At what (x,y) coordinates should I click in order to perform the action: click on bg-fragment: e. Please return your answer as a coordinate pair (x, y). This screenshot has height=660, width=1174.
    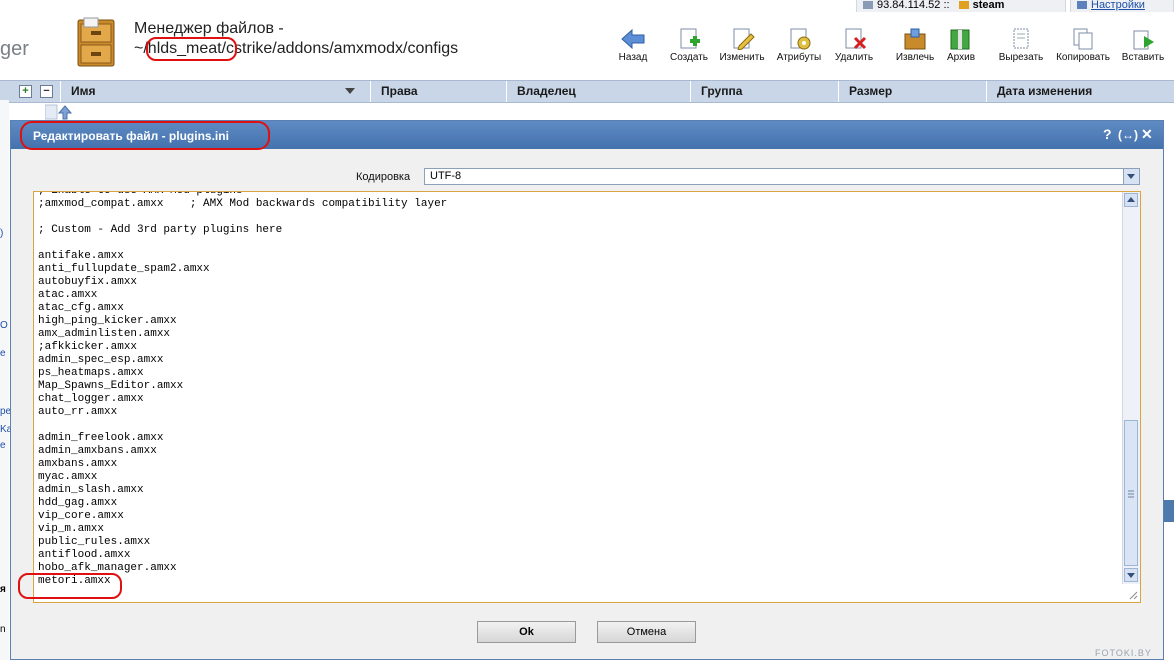
    Looking at the image, I should click on (3, 445).